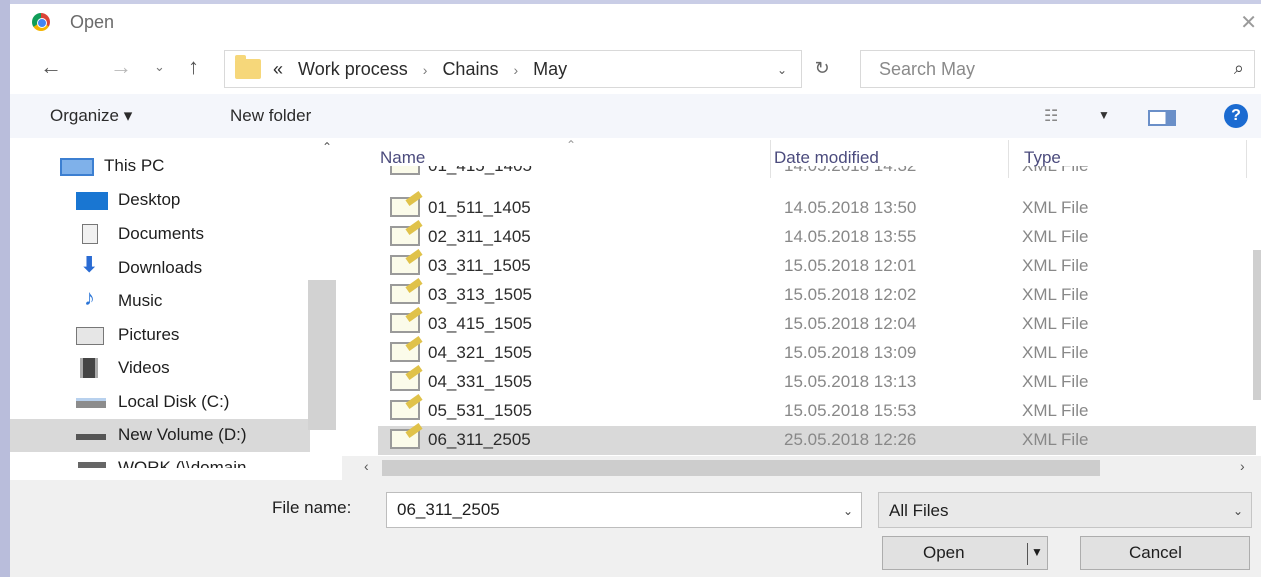 This screenshot has width=1261, height=577. Describe the element at coordinates (822, 69) in the screenshot. I see `refresh-button: ↻` at that location.